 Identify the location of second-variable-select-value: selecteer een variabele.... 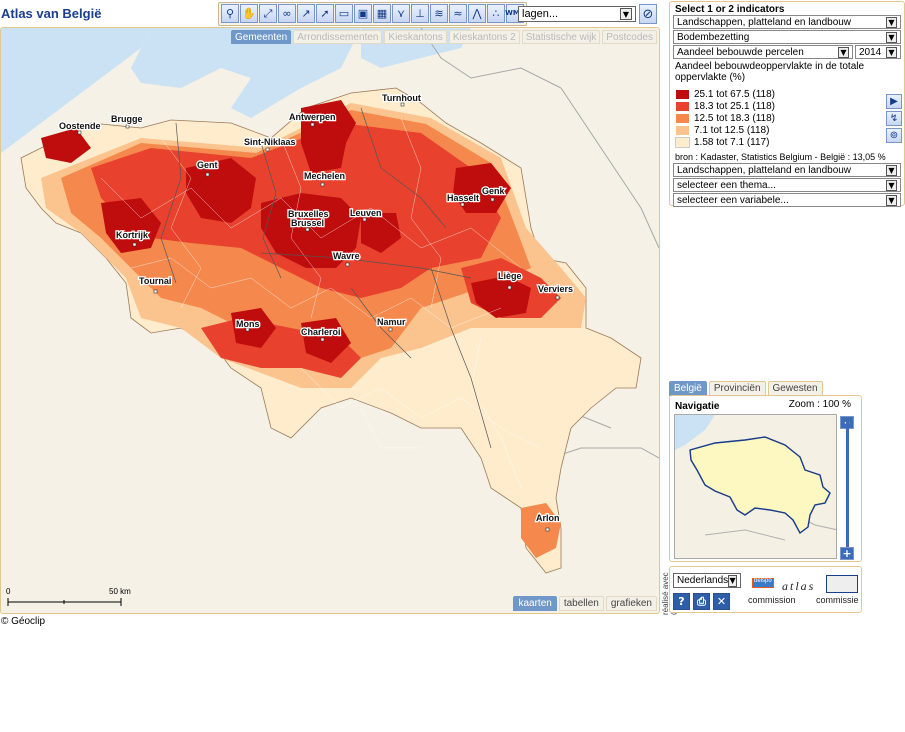
(733, 200).